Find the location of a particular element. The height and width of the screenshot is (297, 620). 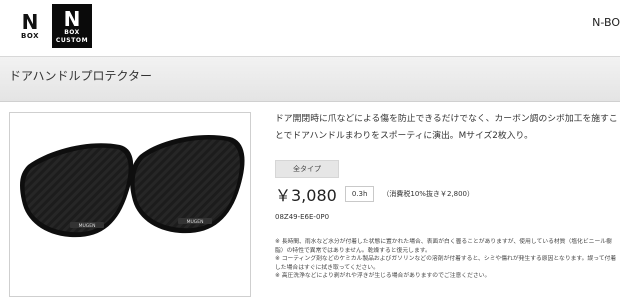

nbox-custom-logo: N BOX CUSTOM is located at coordinates (72, 26).